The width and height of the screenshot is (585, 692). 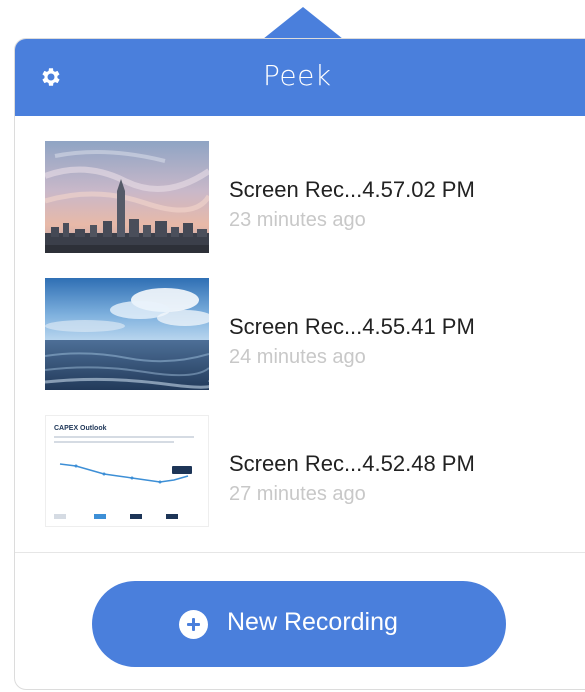 What do you see at coordinates (51, 77) in the screenshot?
I see `gear-icon` at bounding box center [51, 77].